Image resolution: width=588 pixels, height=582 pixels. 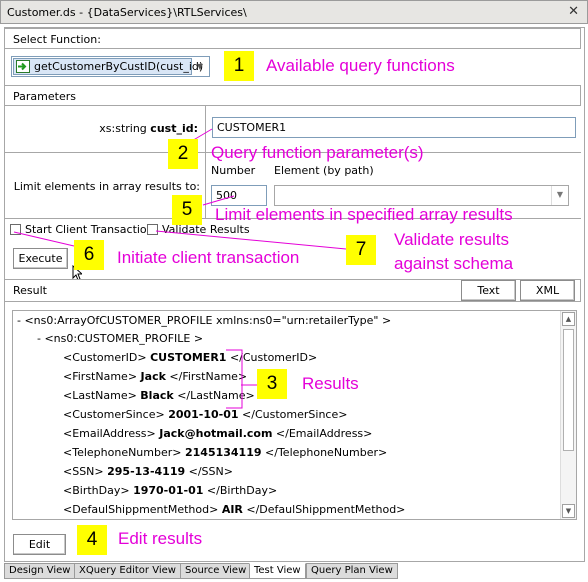 What do you see at coordinates (170, 490) in the screenshot?
I see `xml-line: <BirthDay> 1970-01-01 </BirthDay>` at bounding box center [170, 490].